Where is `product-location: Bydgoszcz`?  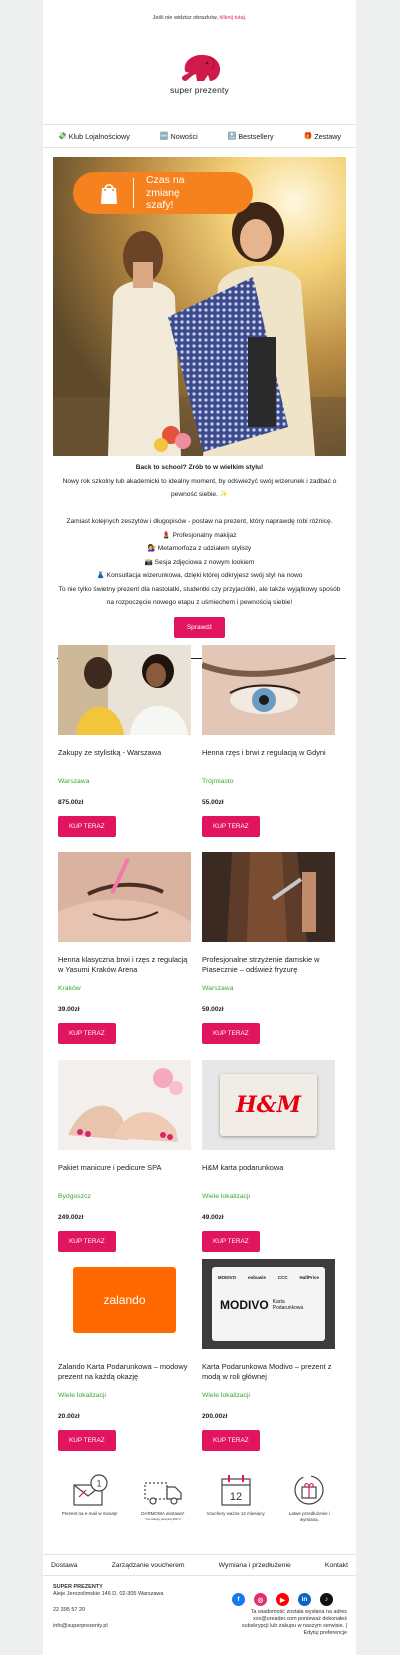
product-location: Bydgoszcz is located at coordinates (74, 1196).